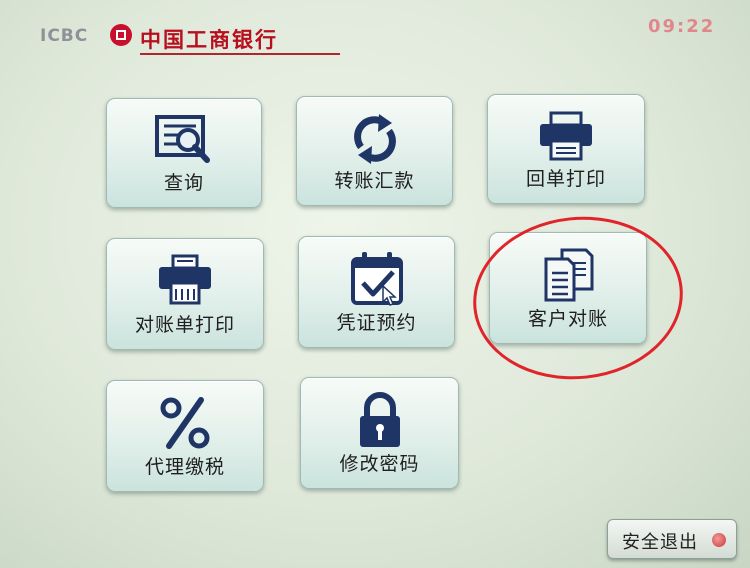 The width and height of the screenshot is (750, 568). I want to click on menu-statement-print-button: 对账单打印, so click(185, 294).